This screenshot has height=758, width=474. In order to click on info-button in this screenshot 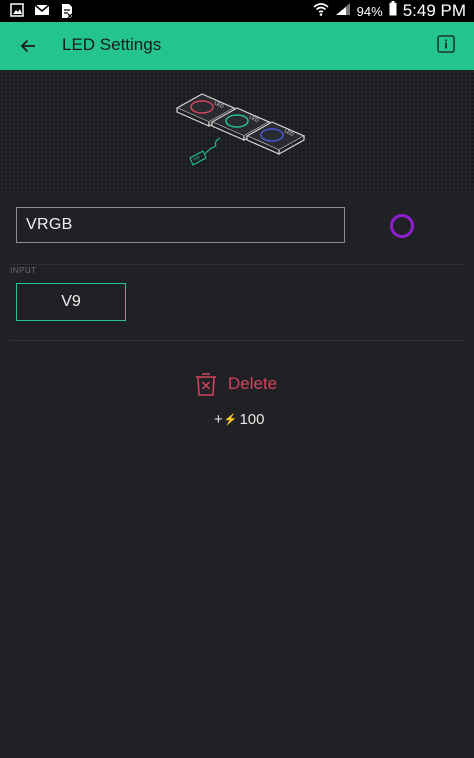, I will do `click(446, 44)`.